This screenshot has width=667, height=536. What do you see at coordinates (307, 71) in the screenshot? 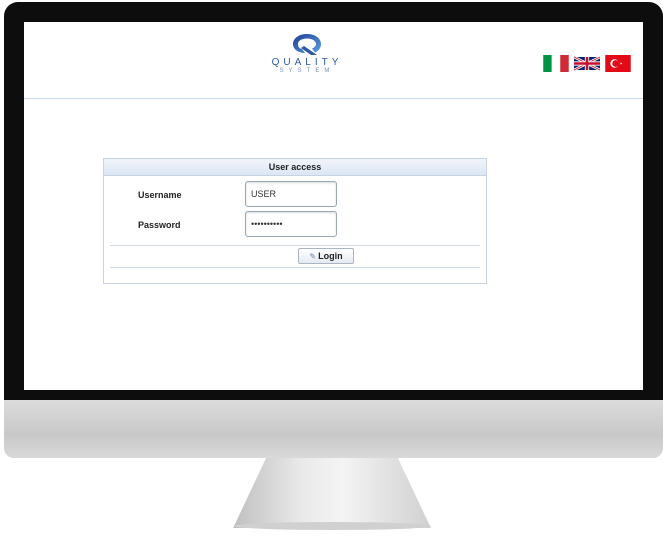
I see `logo-subtitle: SYSTEM` at bounding box center [307, 71].